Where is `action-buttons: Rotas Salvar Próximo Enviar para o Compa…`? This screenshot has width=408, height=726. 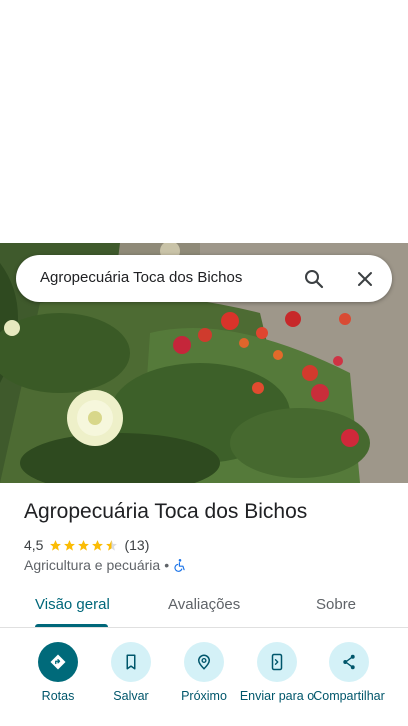
action-buttons: Rotas Salvar Próximo Enviar para o Compa… is located at coordinates (204, 683).